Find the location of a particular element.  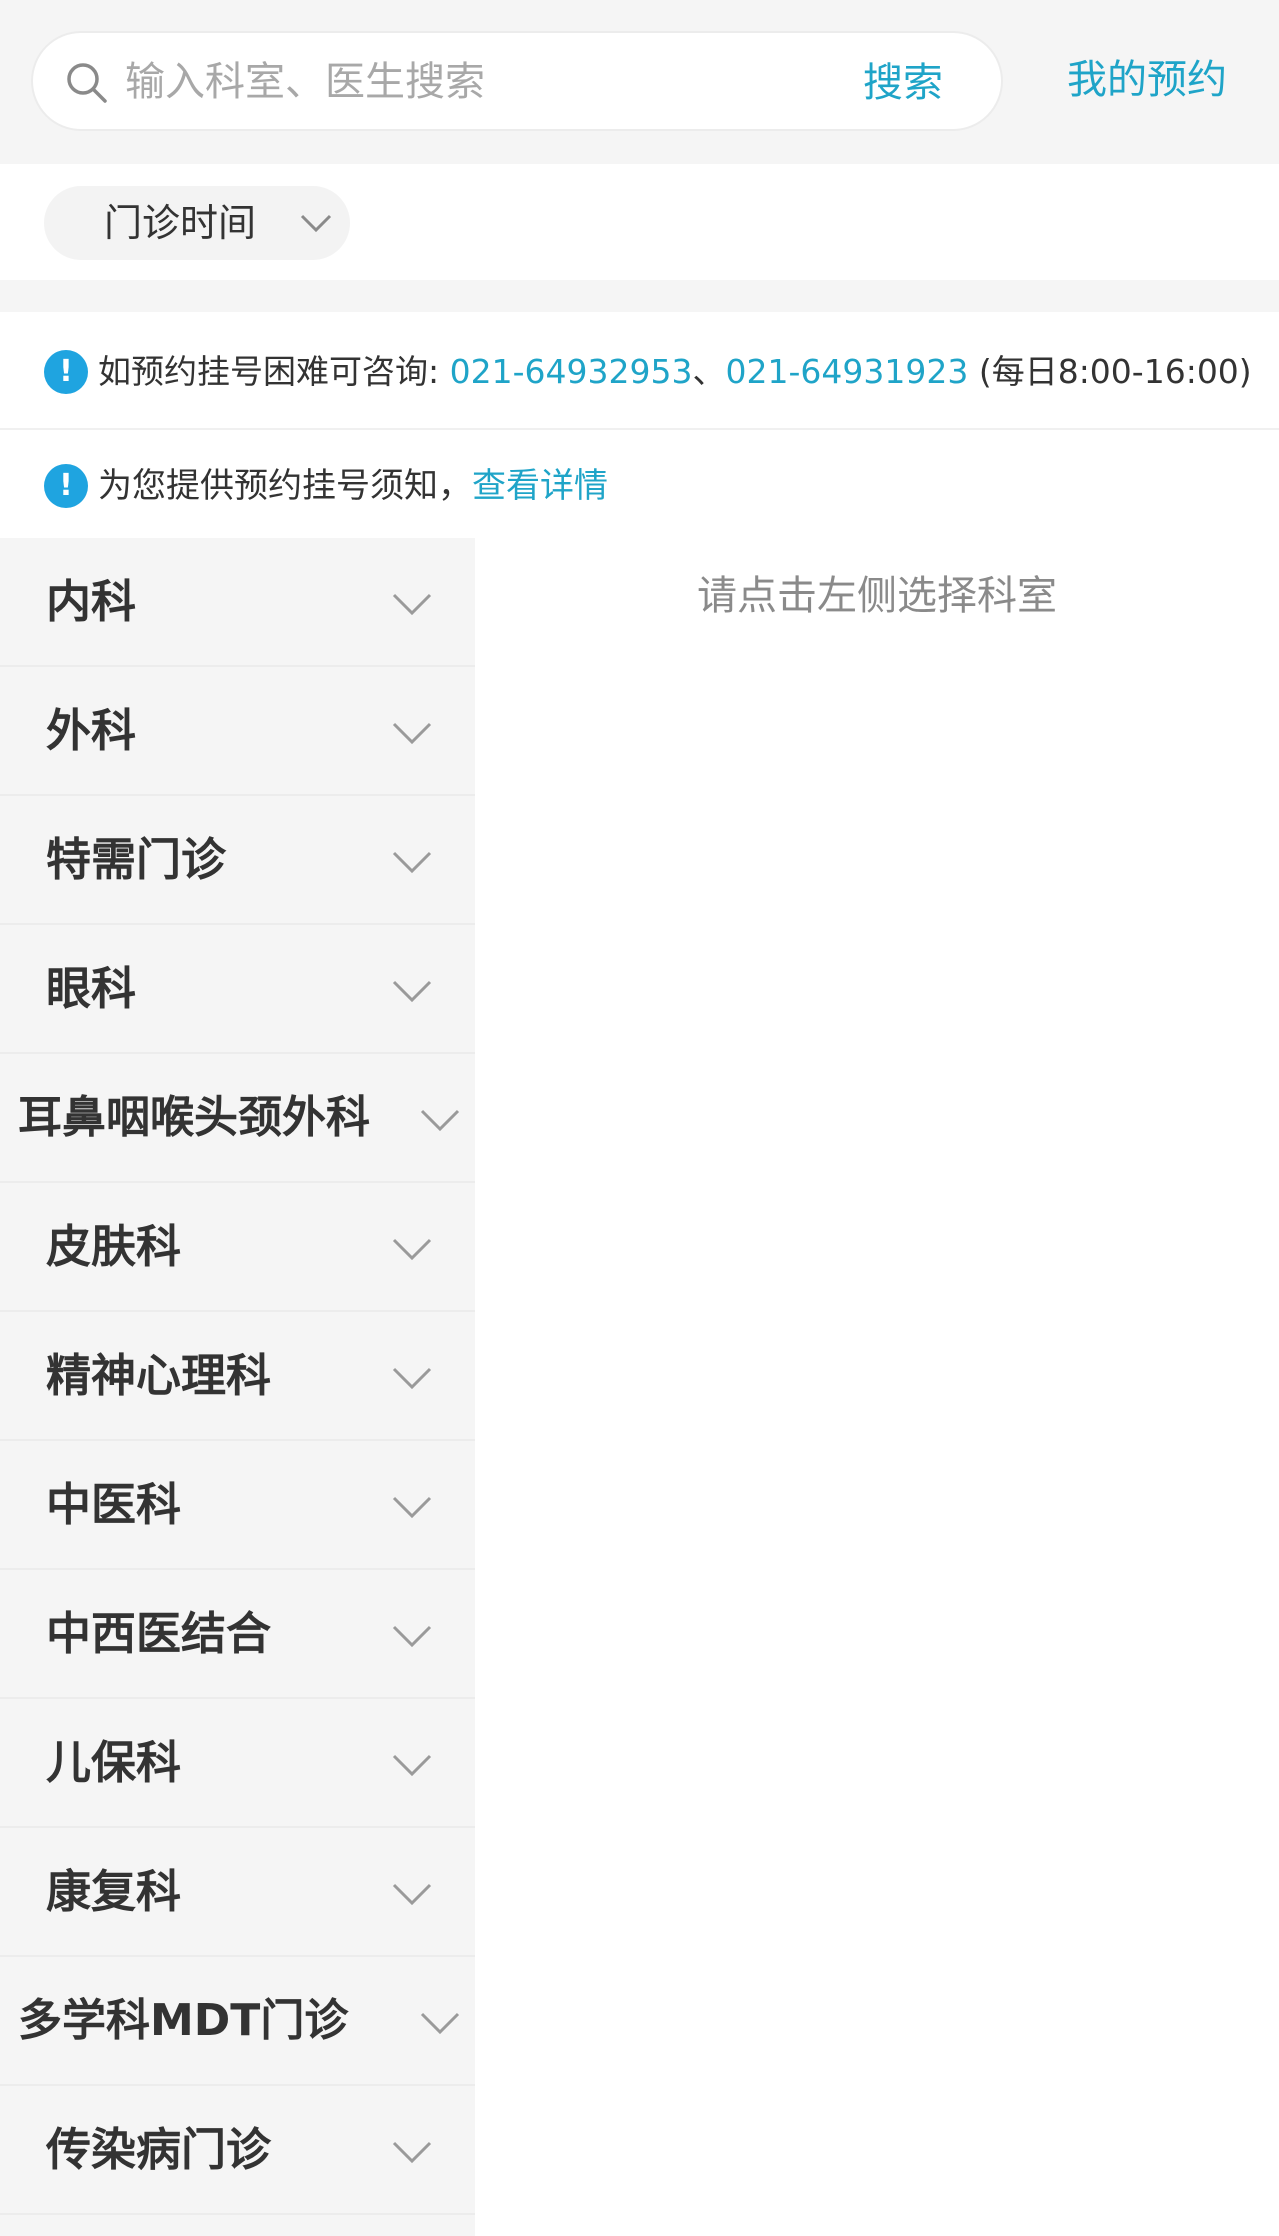

department-item-integrated-medicine: 中西医结合 is located at coordinates (237, 1634).